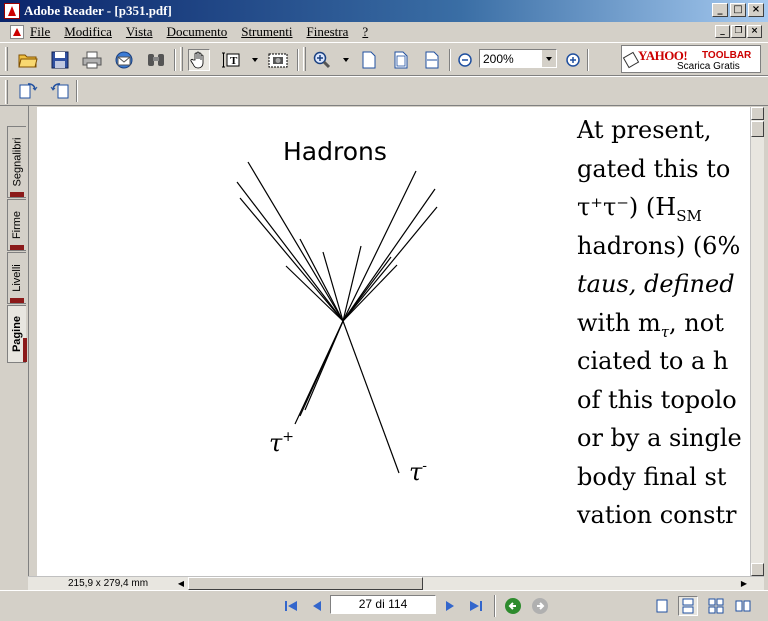 Image resolution: width=768 pixels, height=621 pixels. I want to click on menu-strumenti: Strumenti, so click(266, 32).